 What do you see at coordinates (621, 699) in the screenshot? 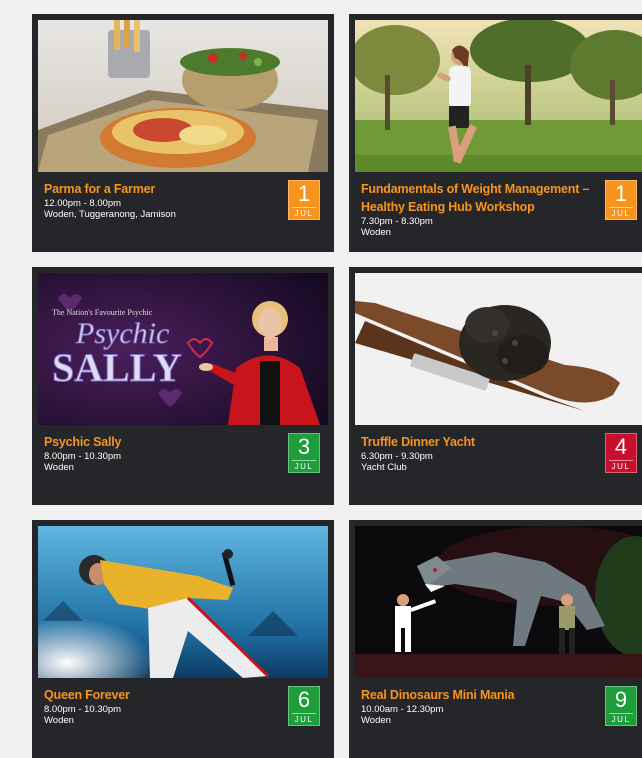
I see `date-day: 9` at bounding box center [621, 699].